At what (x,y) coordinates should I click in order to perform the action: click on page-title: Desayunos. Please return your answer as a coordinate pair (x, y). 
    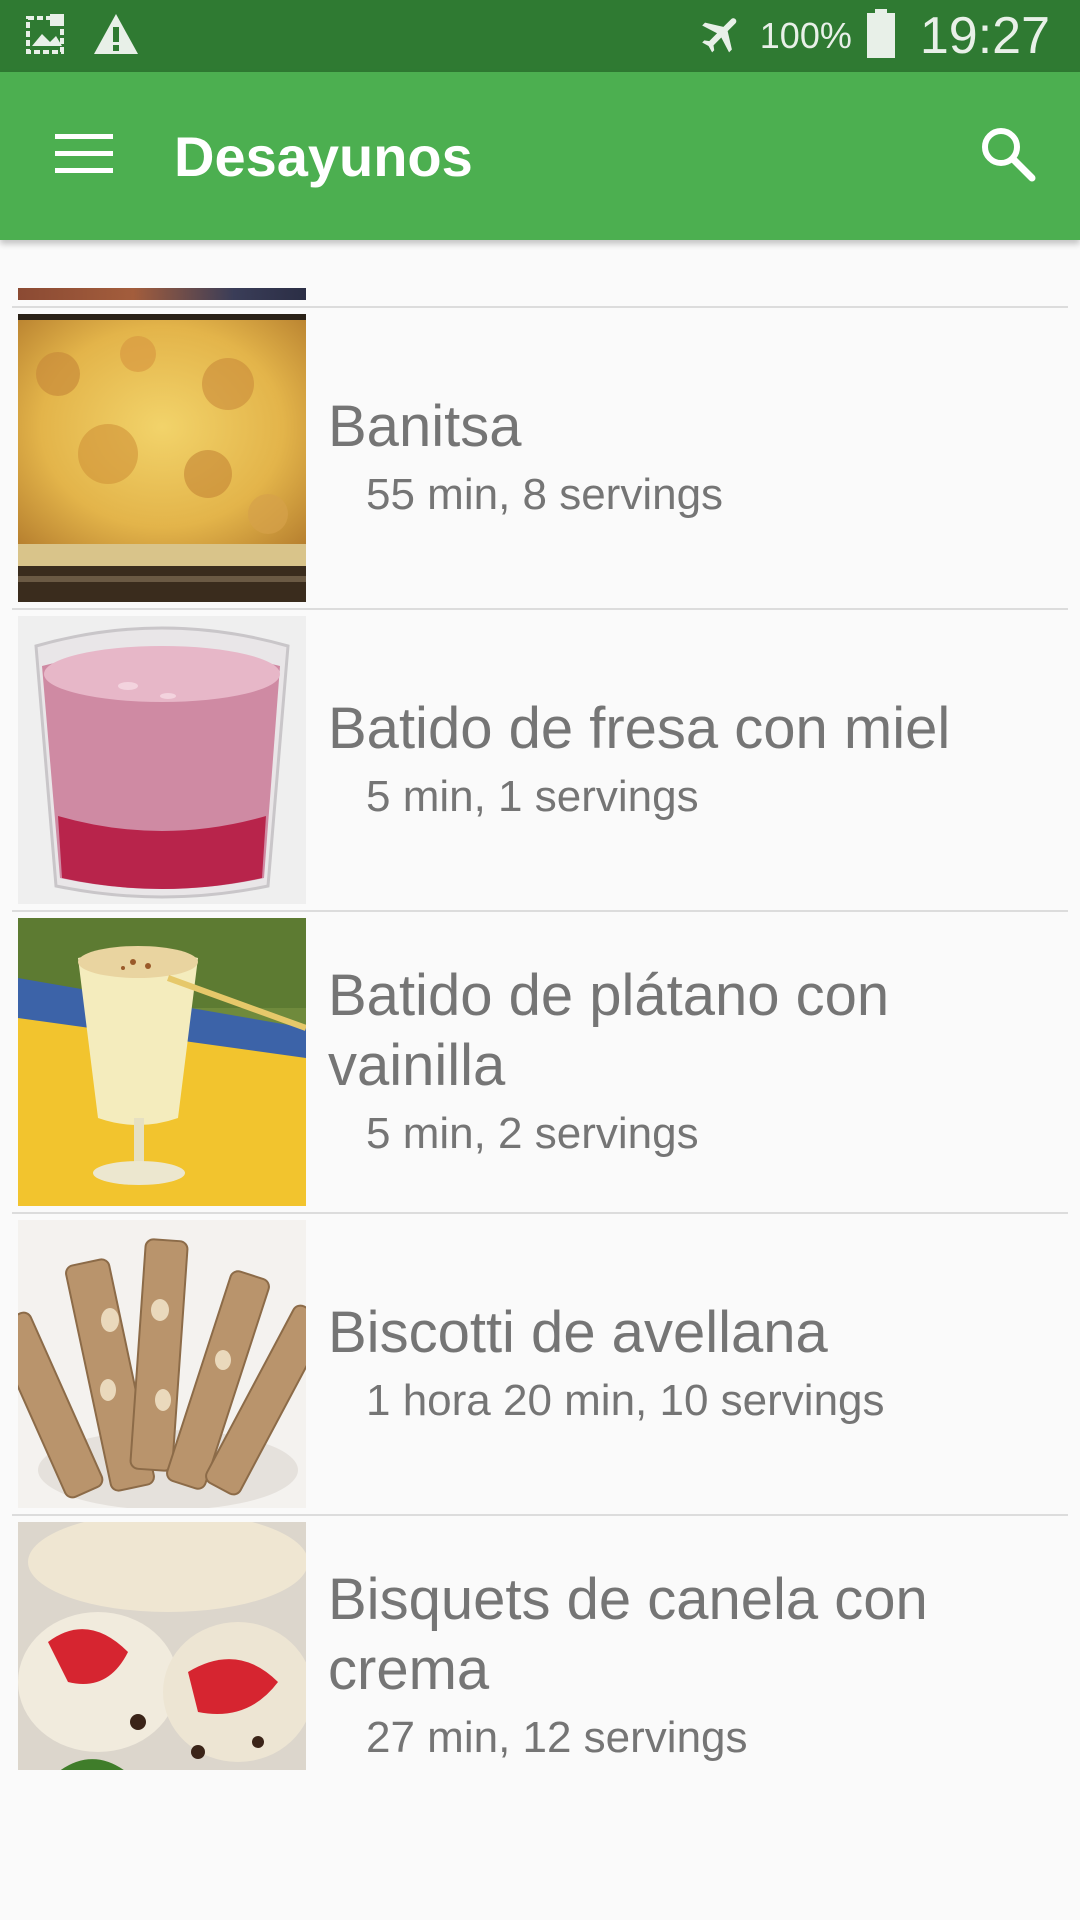
    Looking at the image, I should click on (323, 156).